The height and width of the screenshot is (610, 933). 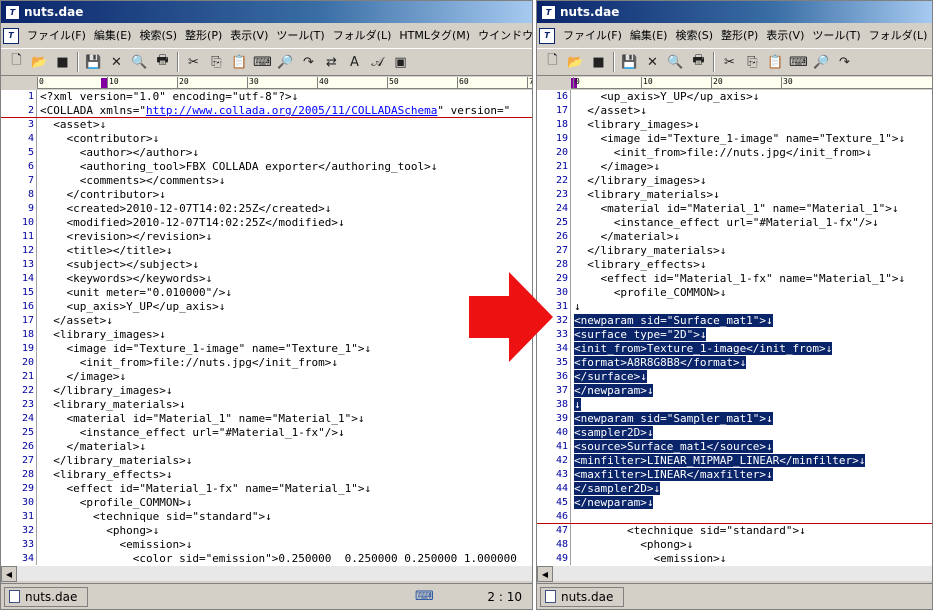 What do you see at coordinates (734, 558) in the screenshot?
I see `code-line: 49 <emission>↓` at bounding box center [734, 558].